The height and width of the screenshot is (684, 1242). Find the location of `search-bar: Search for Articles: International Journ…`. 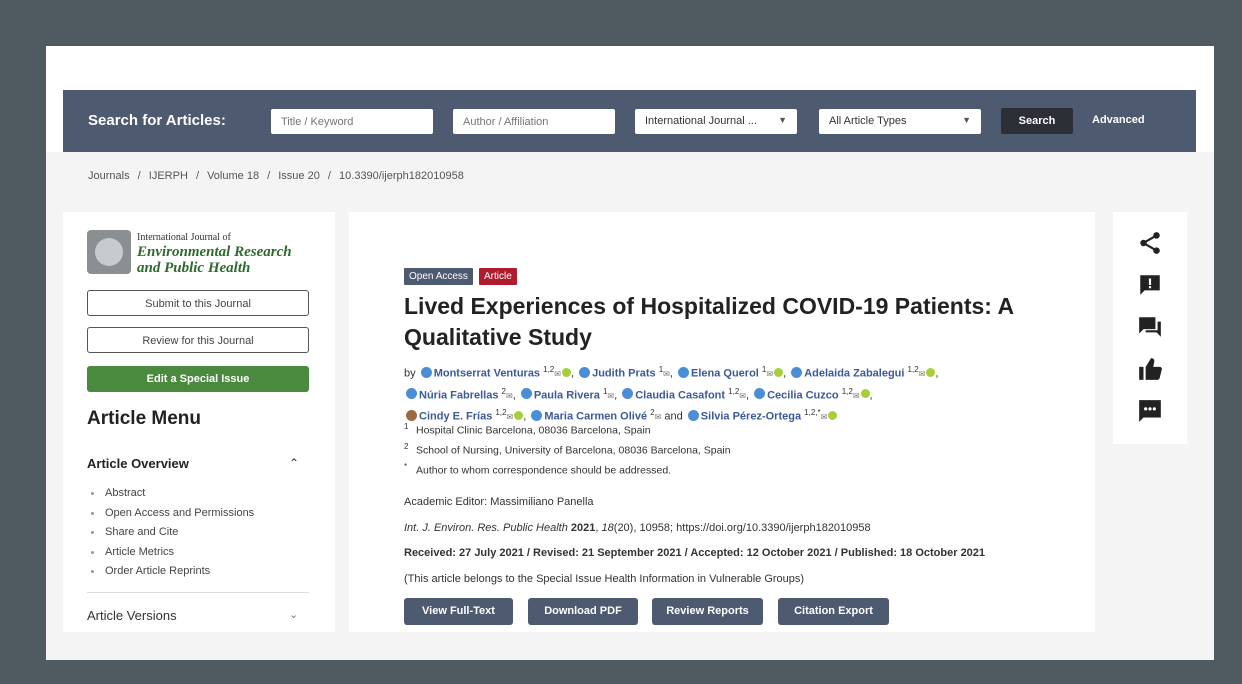

search-bar: Search for Articles: International Journ… is located at coordinates (629, 121).